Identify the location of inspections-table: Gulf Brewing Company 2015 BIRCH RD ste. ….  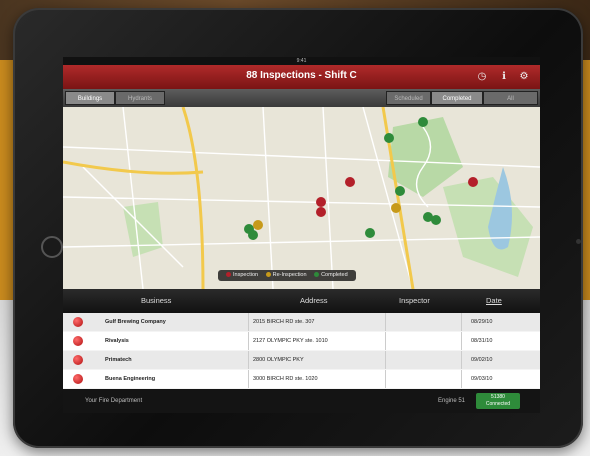
(301, 352).